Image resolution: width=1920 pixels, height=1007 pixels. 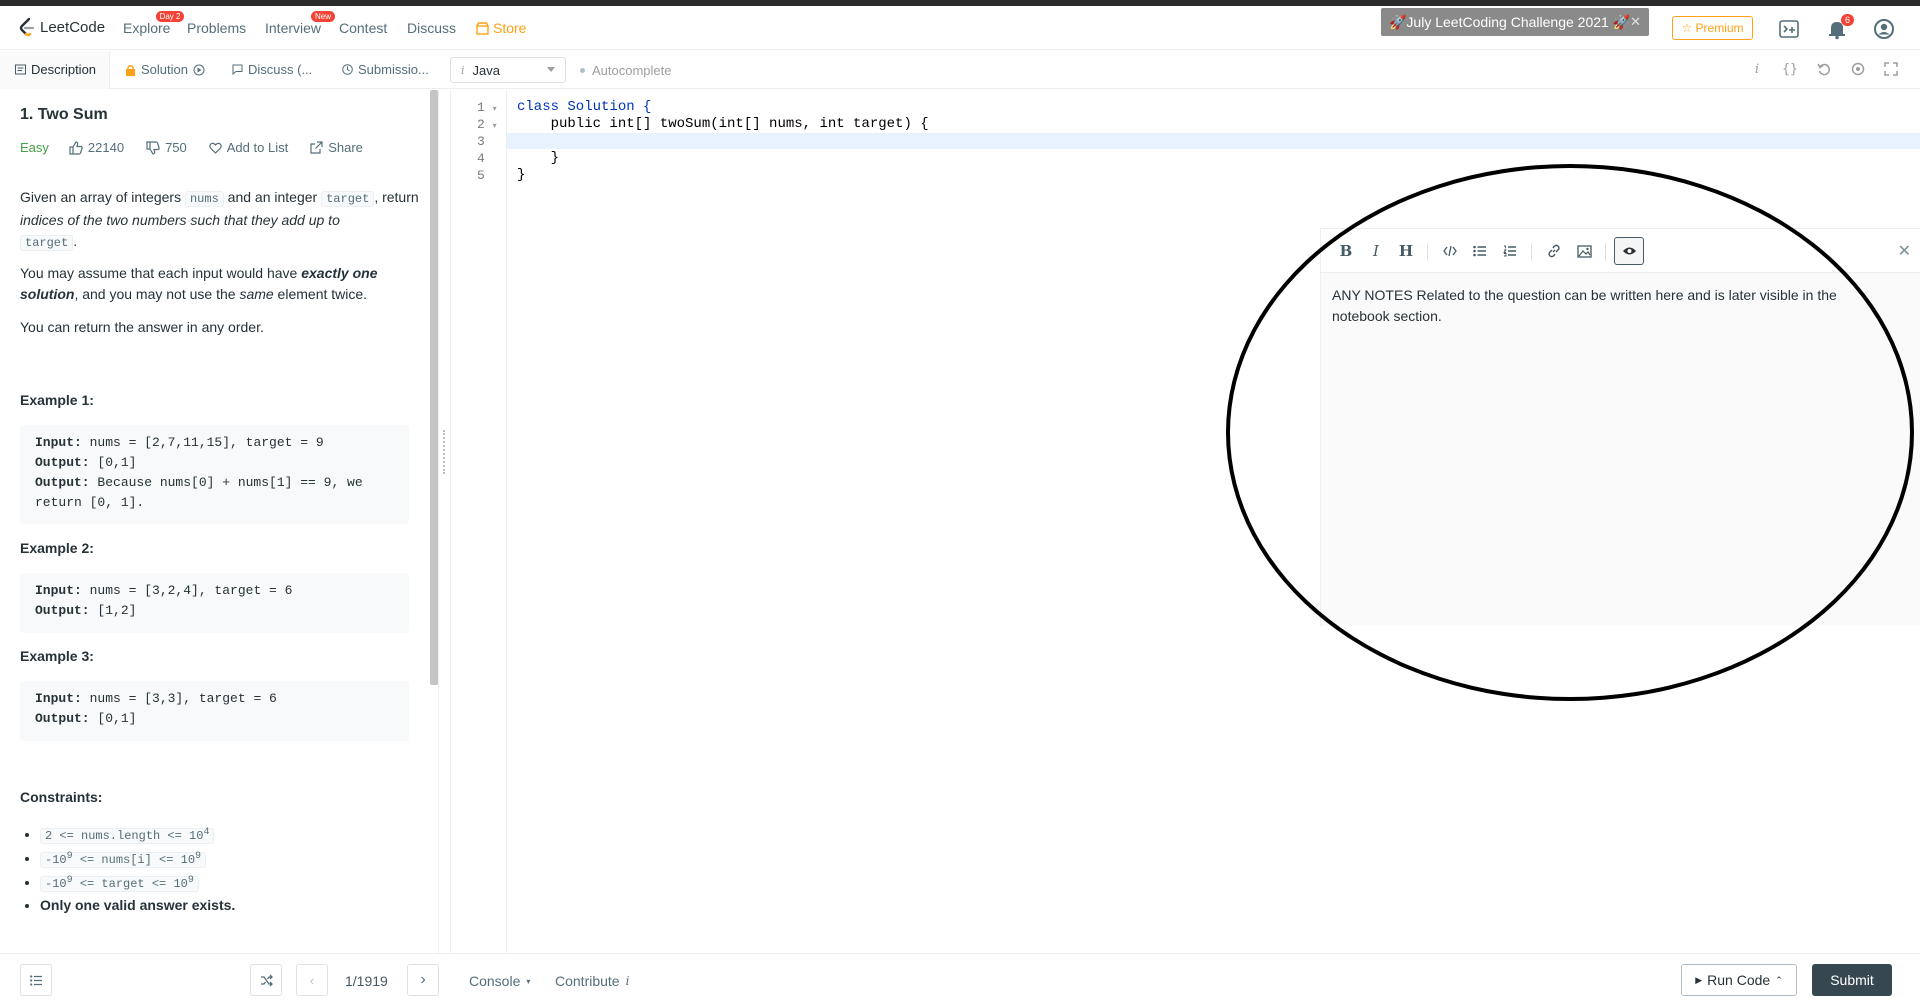 What do you see at coordinates (216, 28) in the screenshot?
I see `nav-problems: Problems` at bounding box center [216, 28].